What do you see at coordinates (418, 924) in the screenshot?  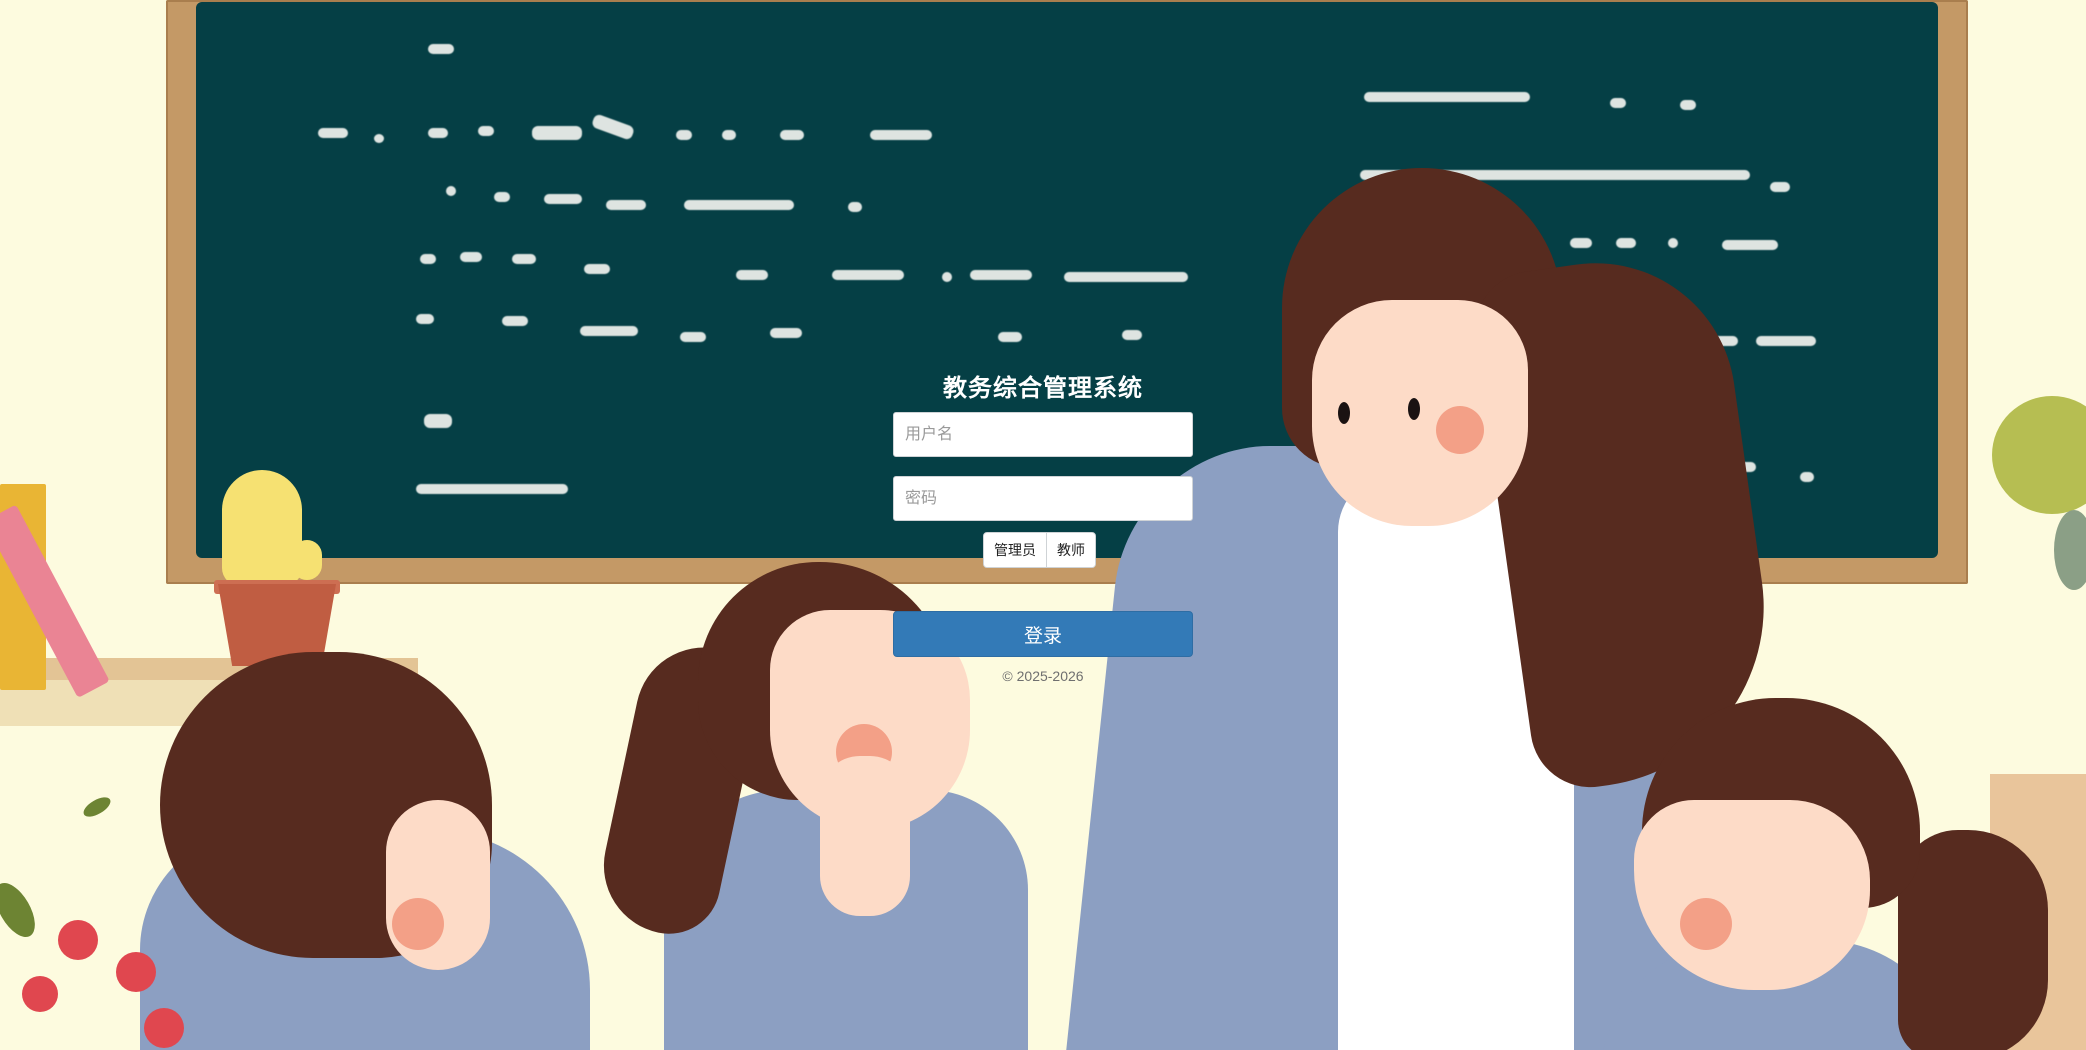 I see `student-left-cheek` at bounding box center [418, 924].